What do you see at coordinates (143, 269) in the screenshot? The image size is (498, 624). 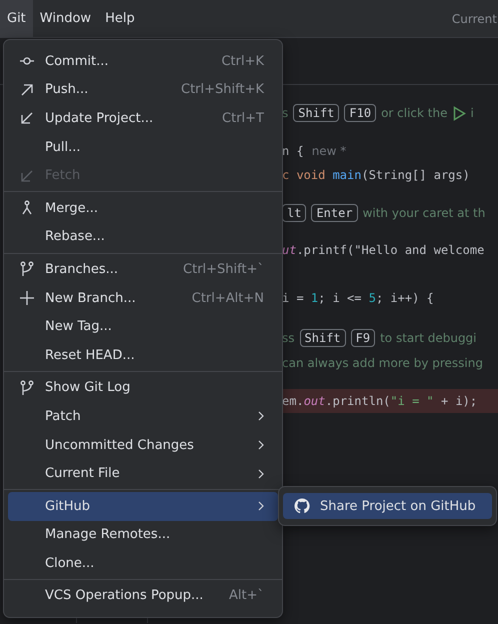 I see `menu-item: Branches... Ctrl+Shift+`` at bounding box center [143, 269].